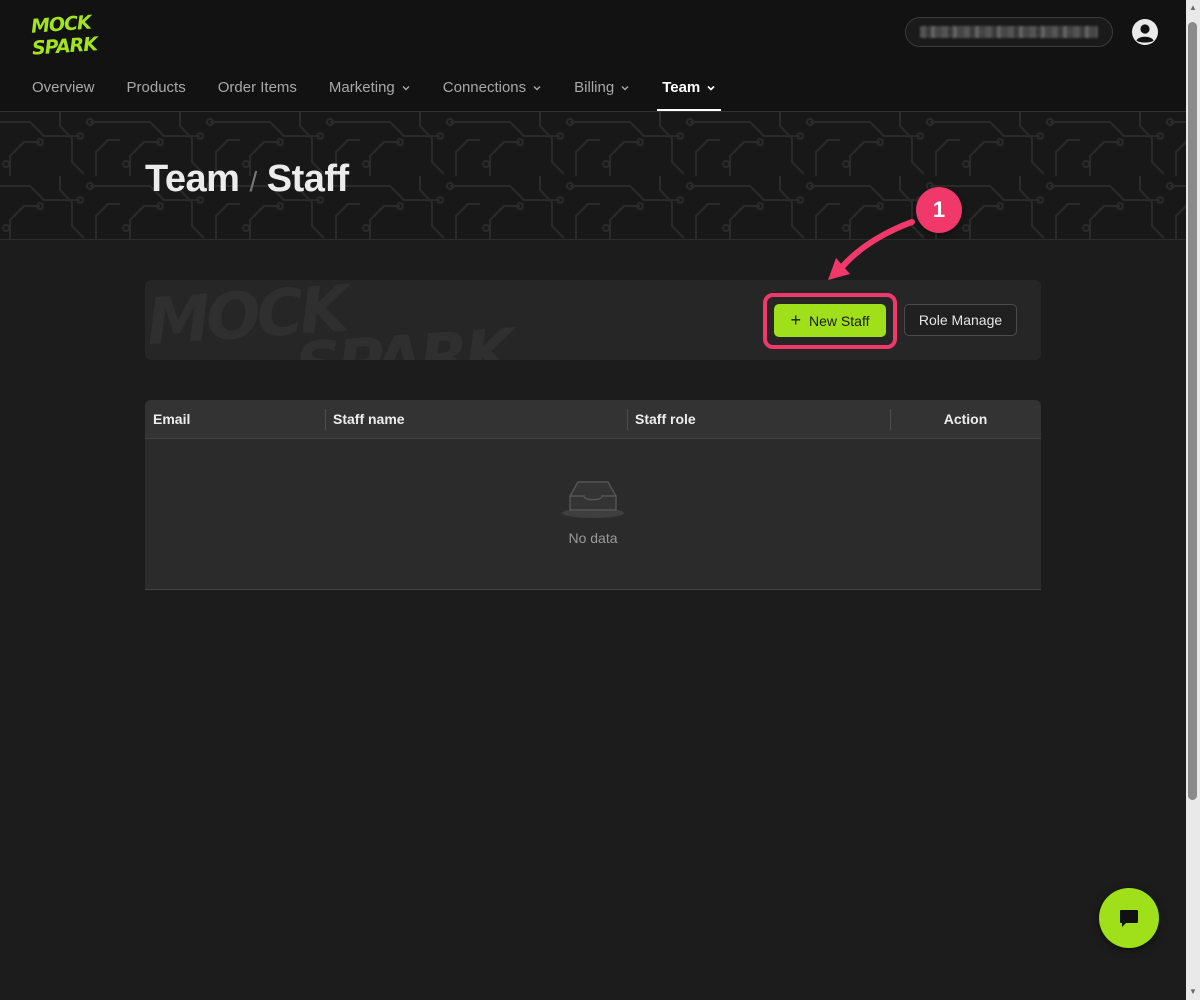  What do you see at coordinates (484, 87) in the screenshot?
I see `nav-label: Connections` at bounding box center [484, 87].